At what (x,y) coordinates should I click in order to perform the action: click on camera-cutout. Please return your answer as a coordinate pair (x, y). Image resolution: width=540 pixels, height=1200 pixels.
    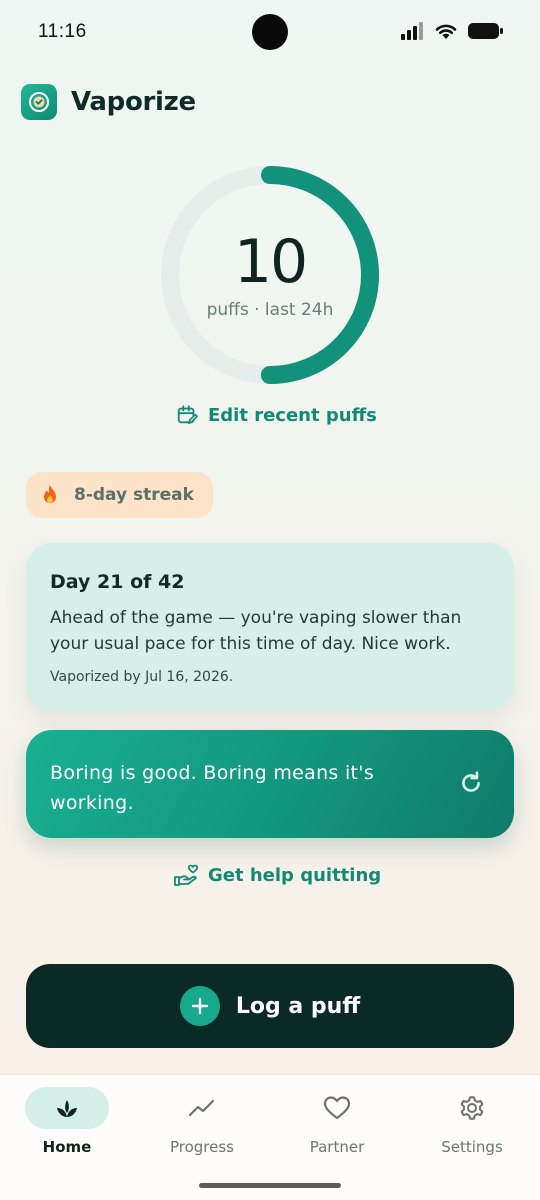
    Looking at the image, I should click on (270, 32).